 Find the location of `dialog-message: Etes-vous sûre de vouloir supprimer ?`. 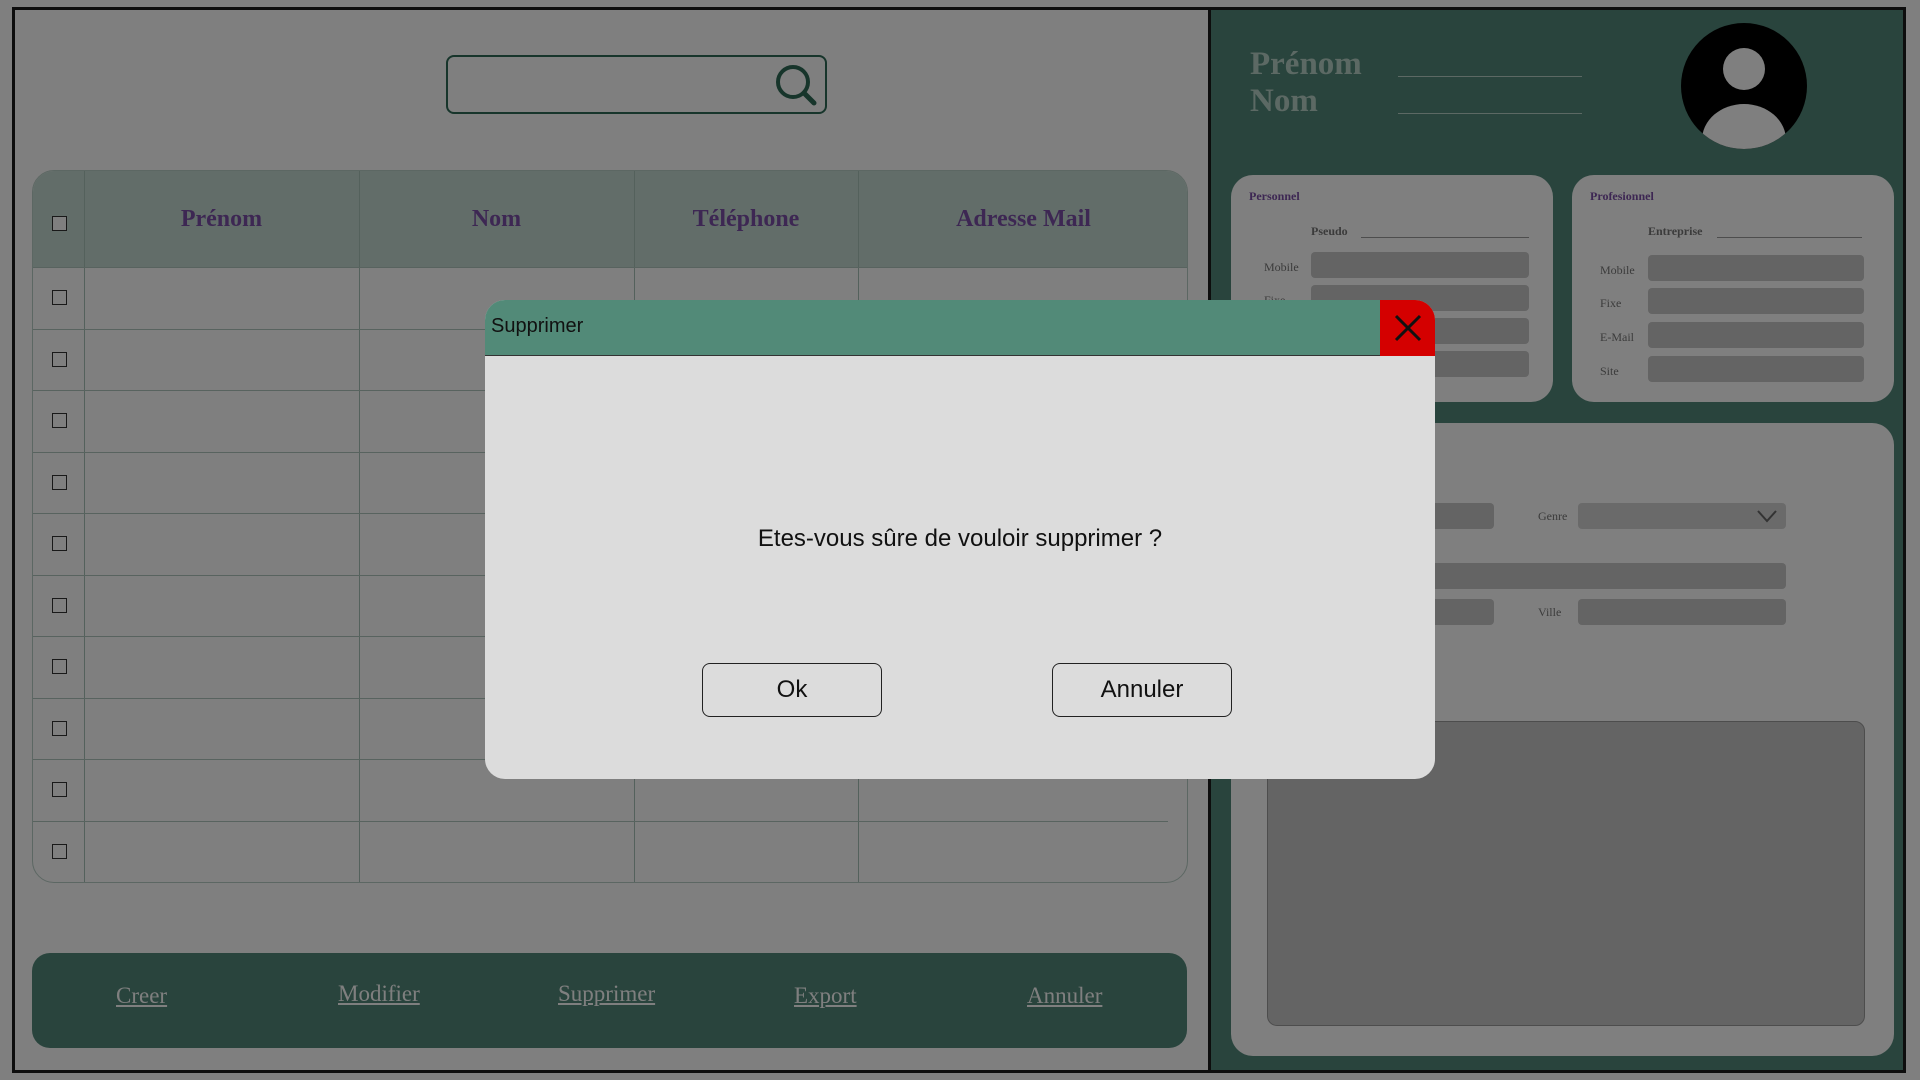

dialog-message: Etes-vous sûre de vouloir supprimer ? is located at coordinates (960, 538).